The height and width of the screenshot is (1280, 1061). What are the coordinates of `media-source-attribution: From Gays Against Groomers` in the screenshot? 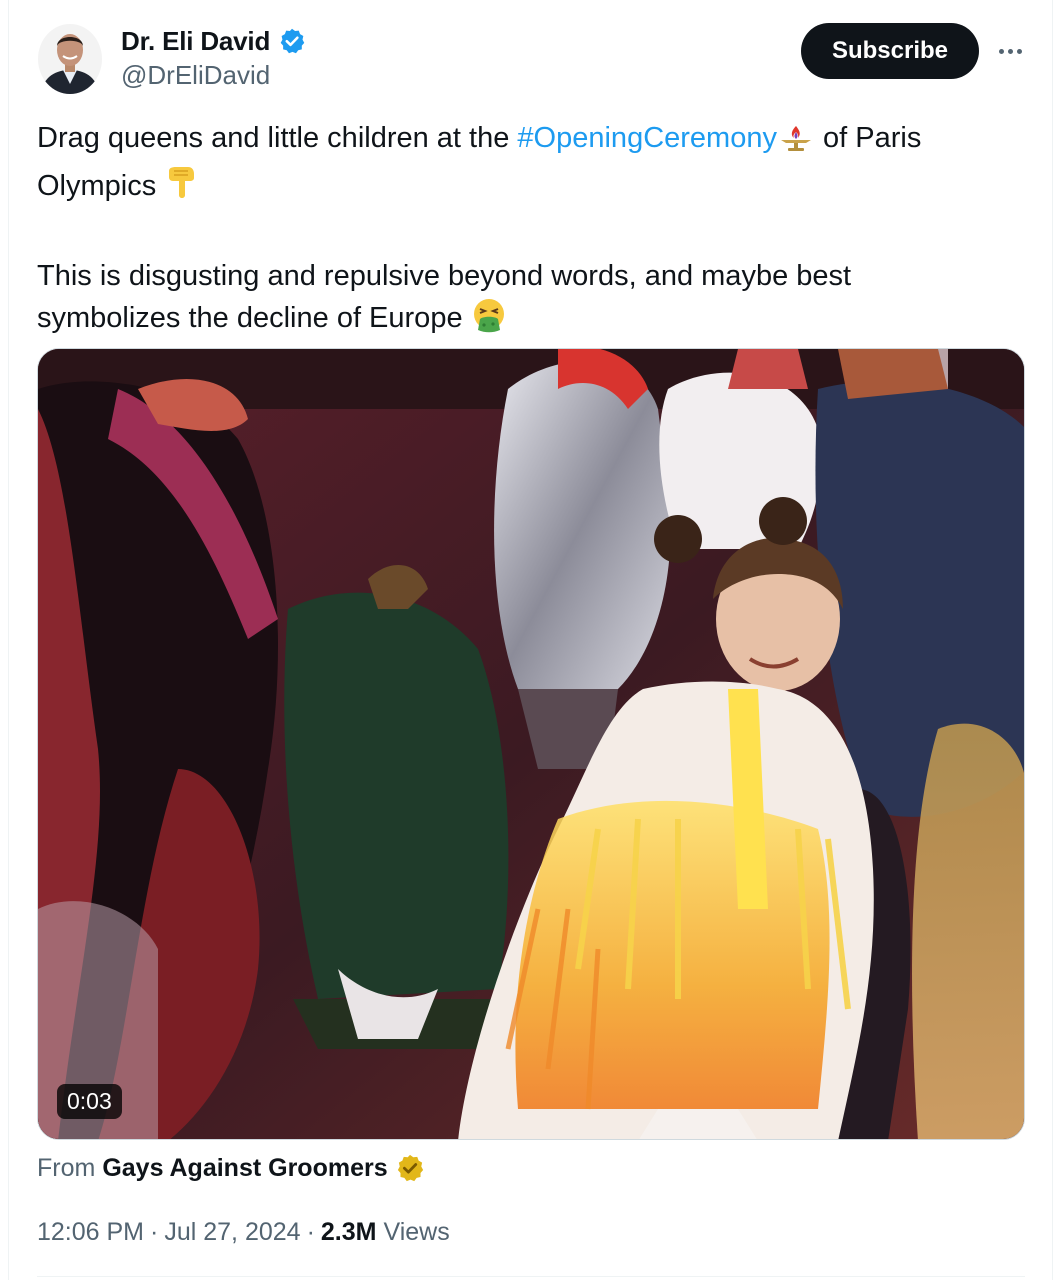 It's located at (231, 1168).